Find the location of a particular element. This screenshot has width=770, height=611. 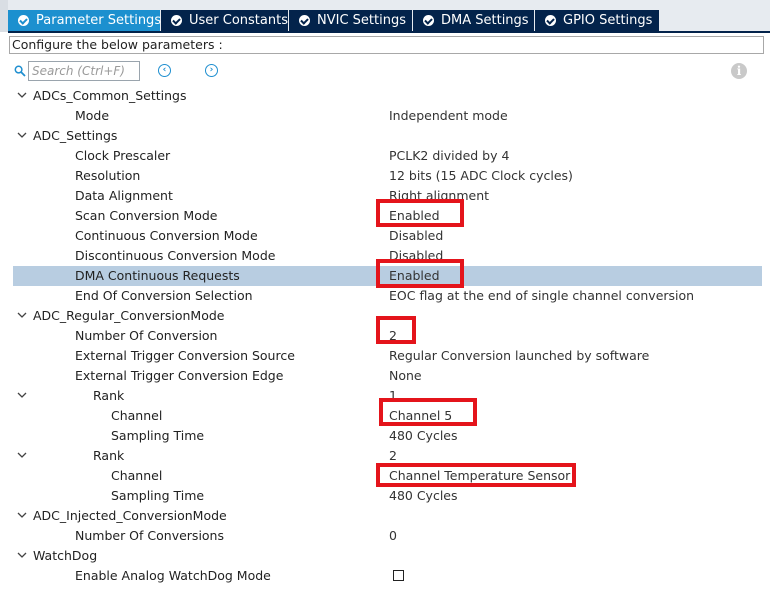

previous-match-icon: ‹ is located at coordinates (164, 70).